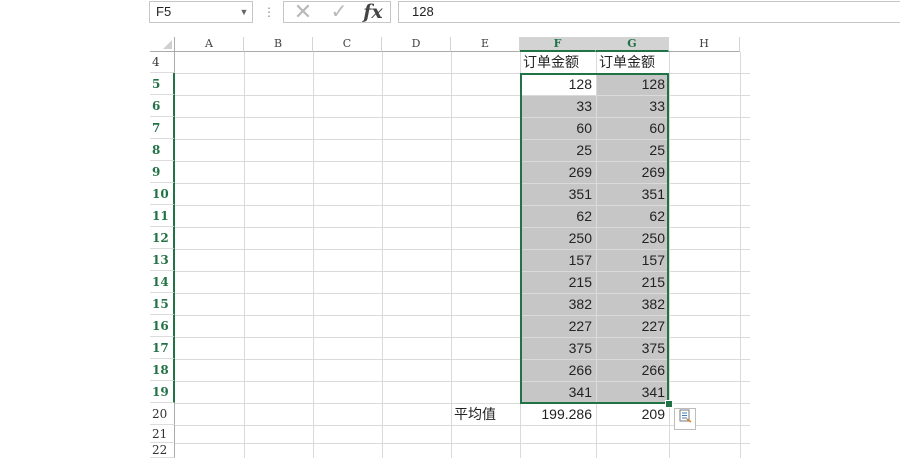 The image size is (900, 458). I want to click on column-header-b: B, so click(278, 44).